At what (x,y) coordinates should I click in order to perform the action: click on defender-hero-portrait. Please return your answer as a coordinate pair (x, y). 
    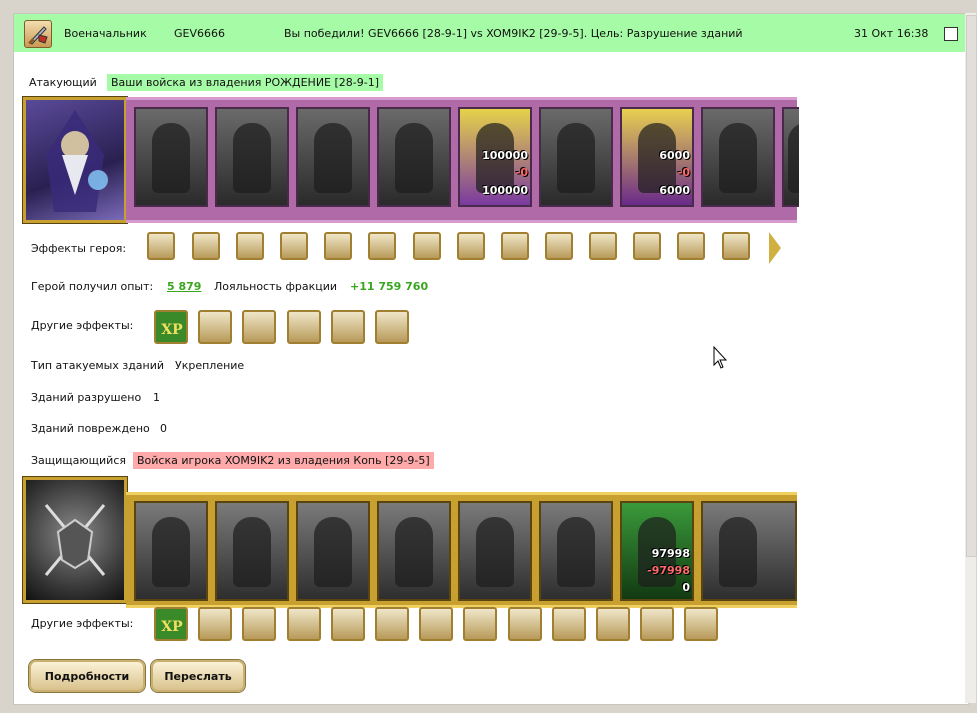
    Looking at the image, I should click on (75, 540).